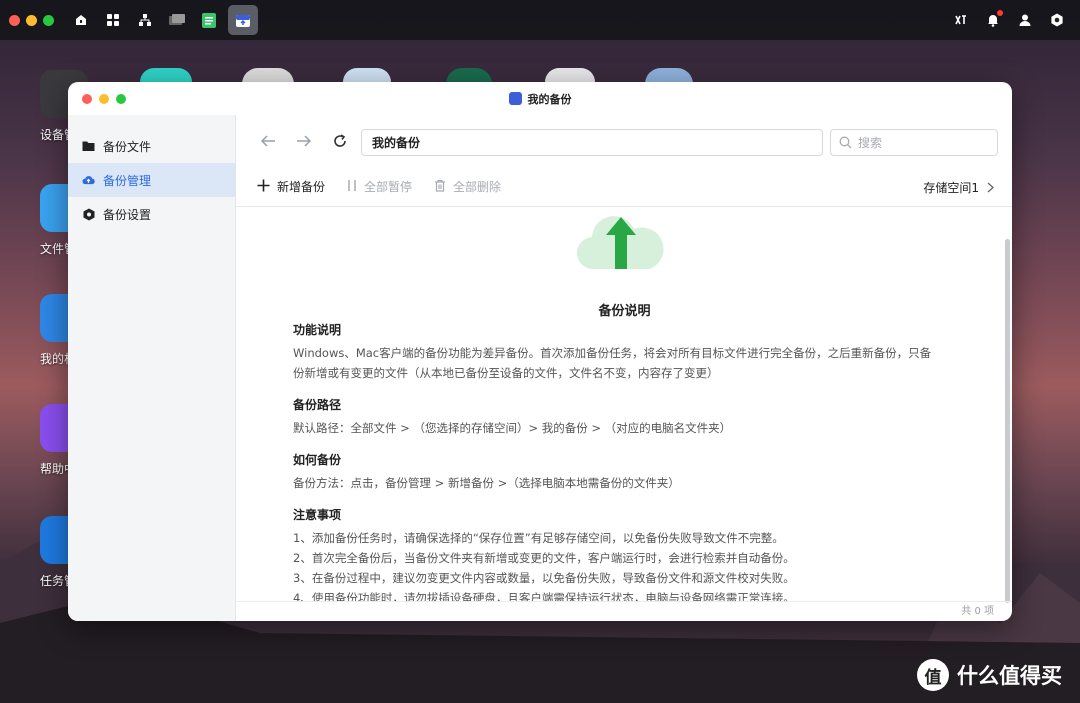 The height and width of the screenshot is (703, 1080). What do you see at coordinates (1009, 676) in the screenshot?
I see `watermark-text: 什么值得买` at bounding box center [1009, 676].